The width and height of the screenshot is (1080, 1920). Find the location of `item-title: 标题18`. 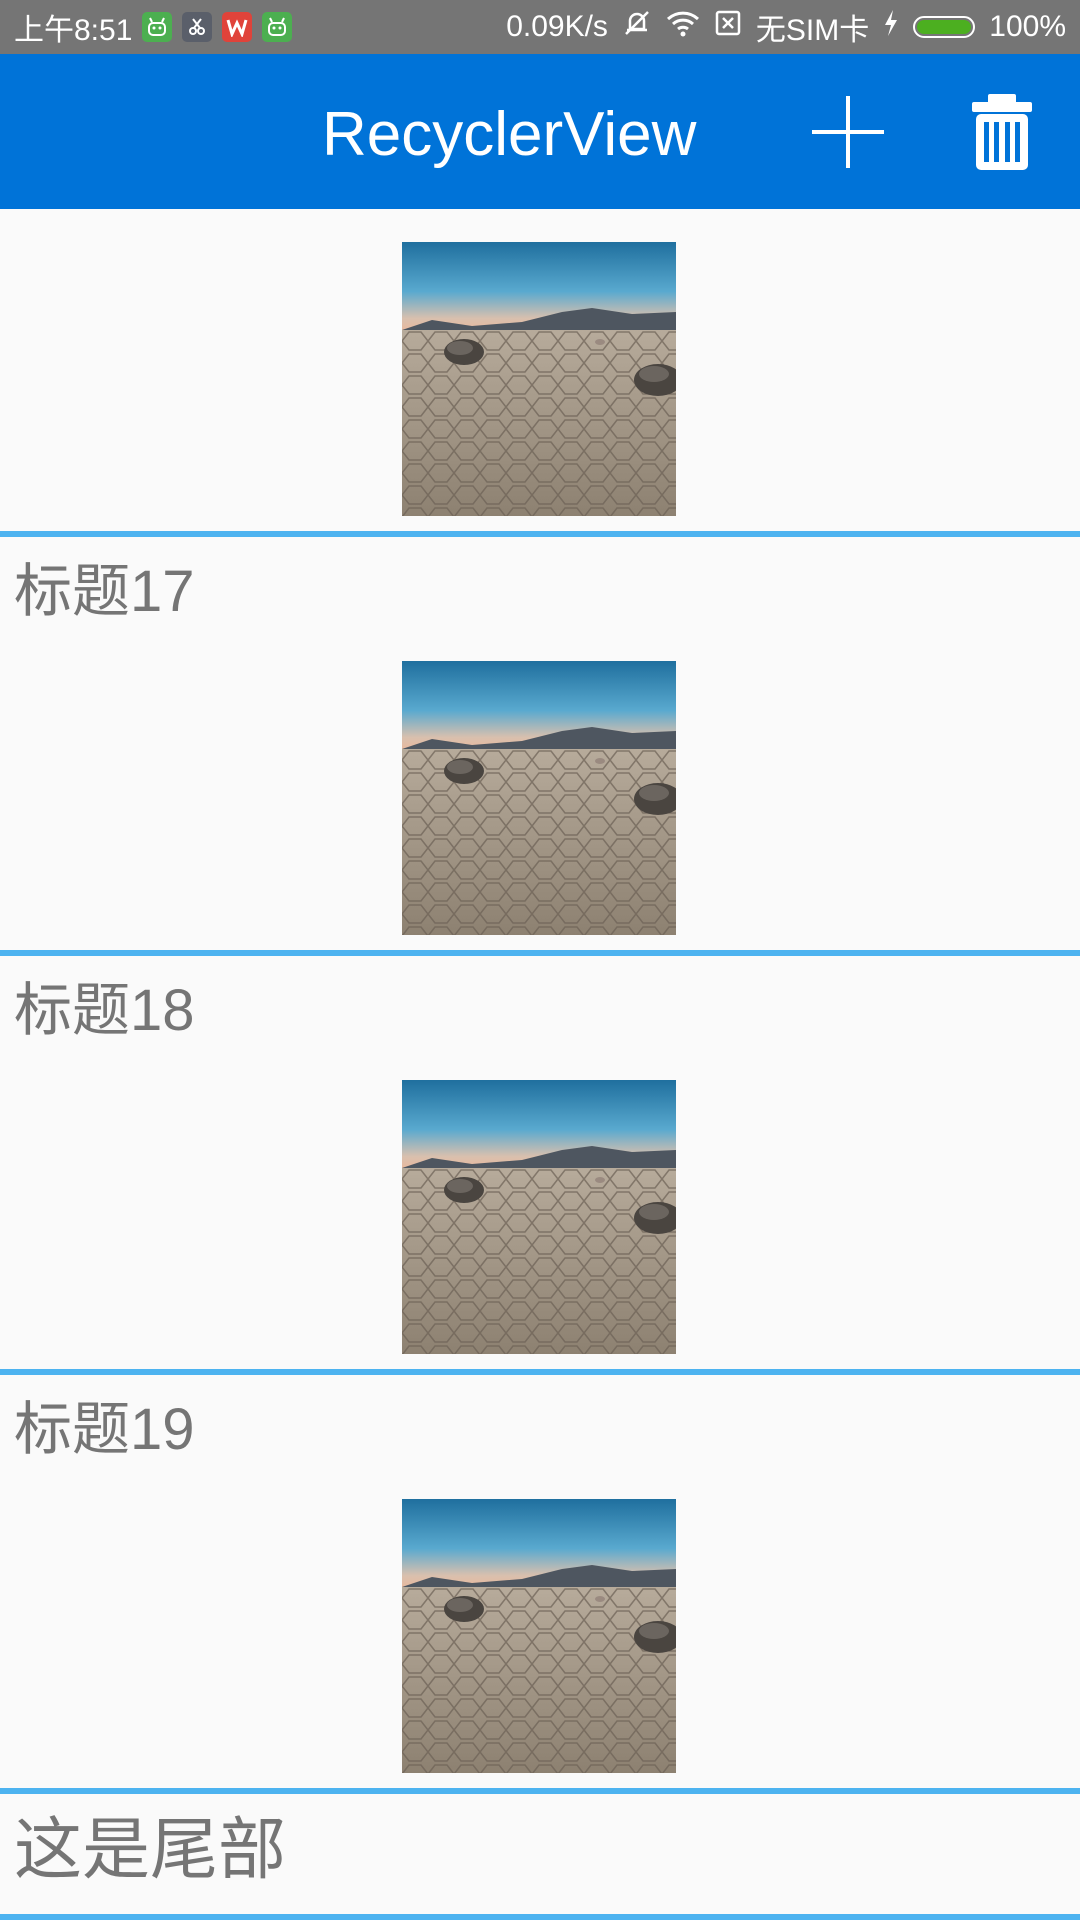

item-title: 标题18 is located at coordinates (104, 1010).